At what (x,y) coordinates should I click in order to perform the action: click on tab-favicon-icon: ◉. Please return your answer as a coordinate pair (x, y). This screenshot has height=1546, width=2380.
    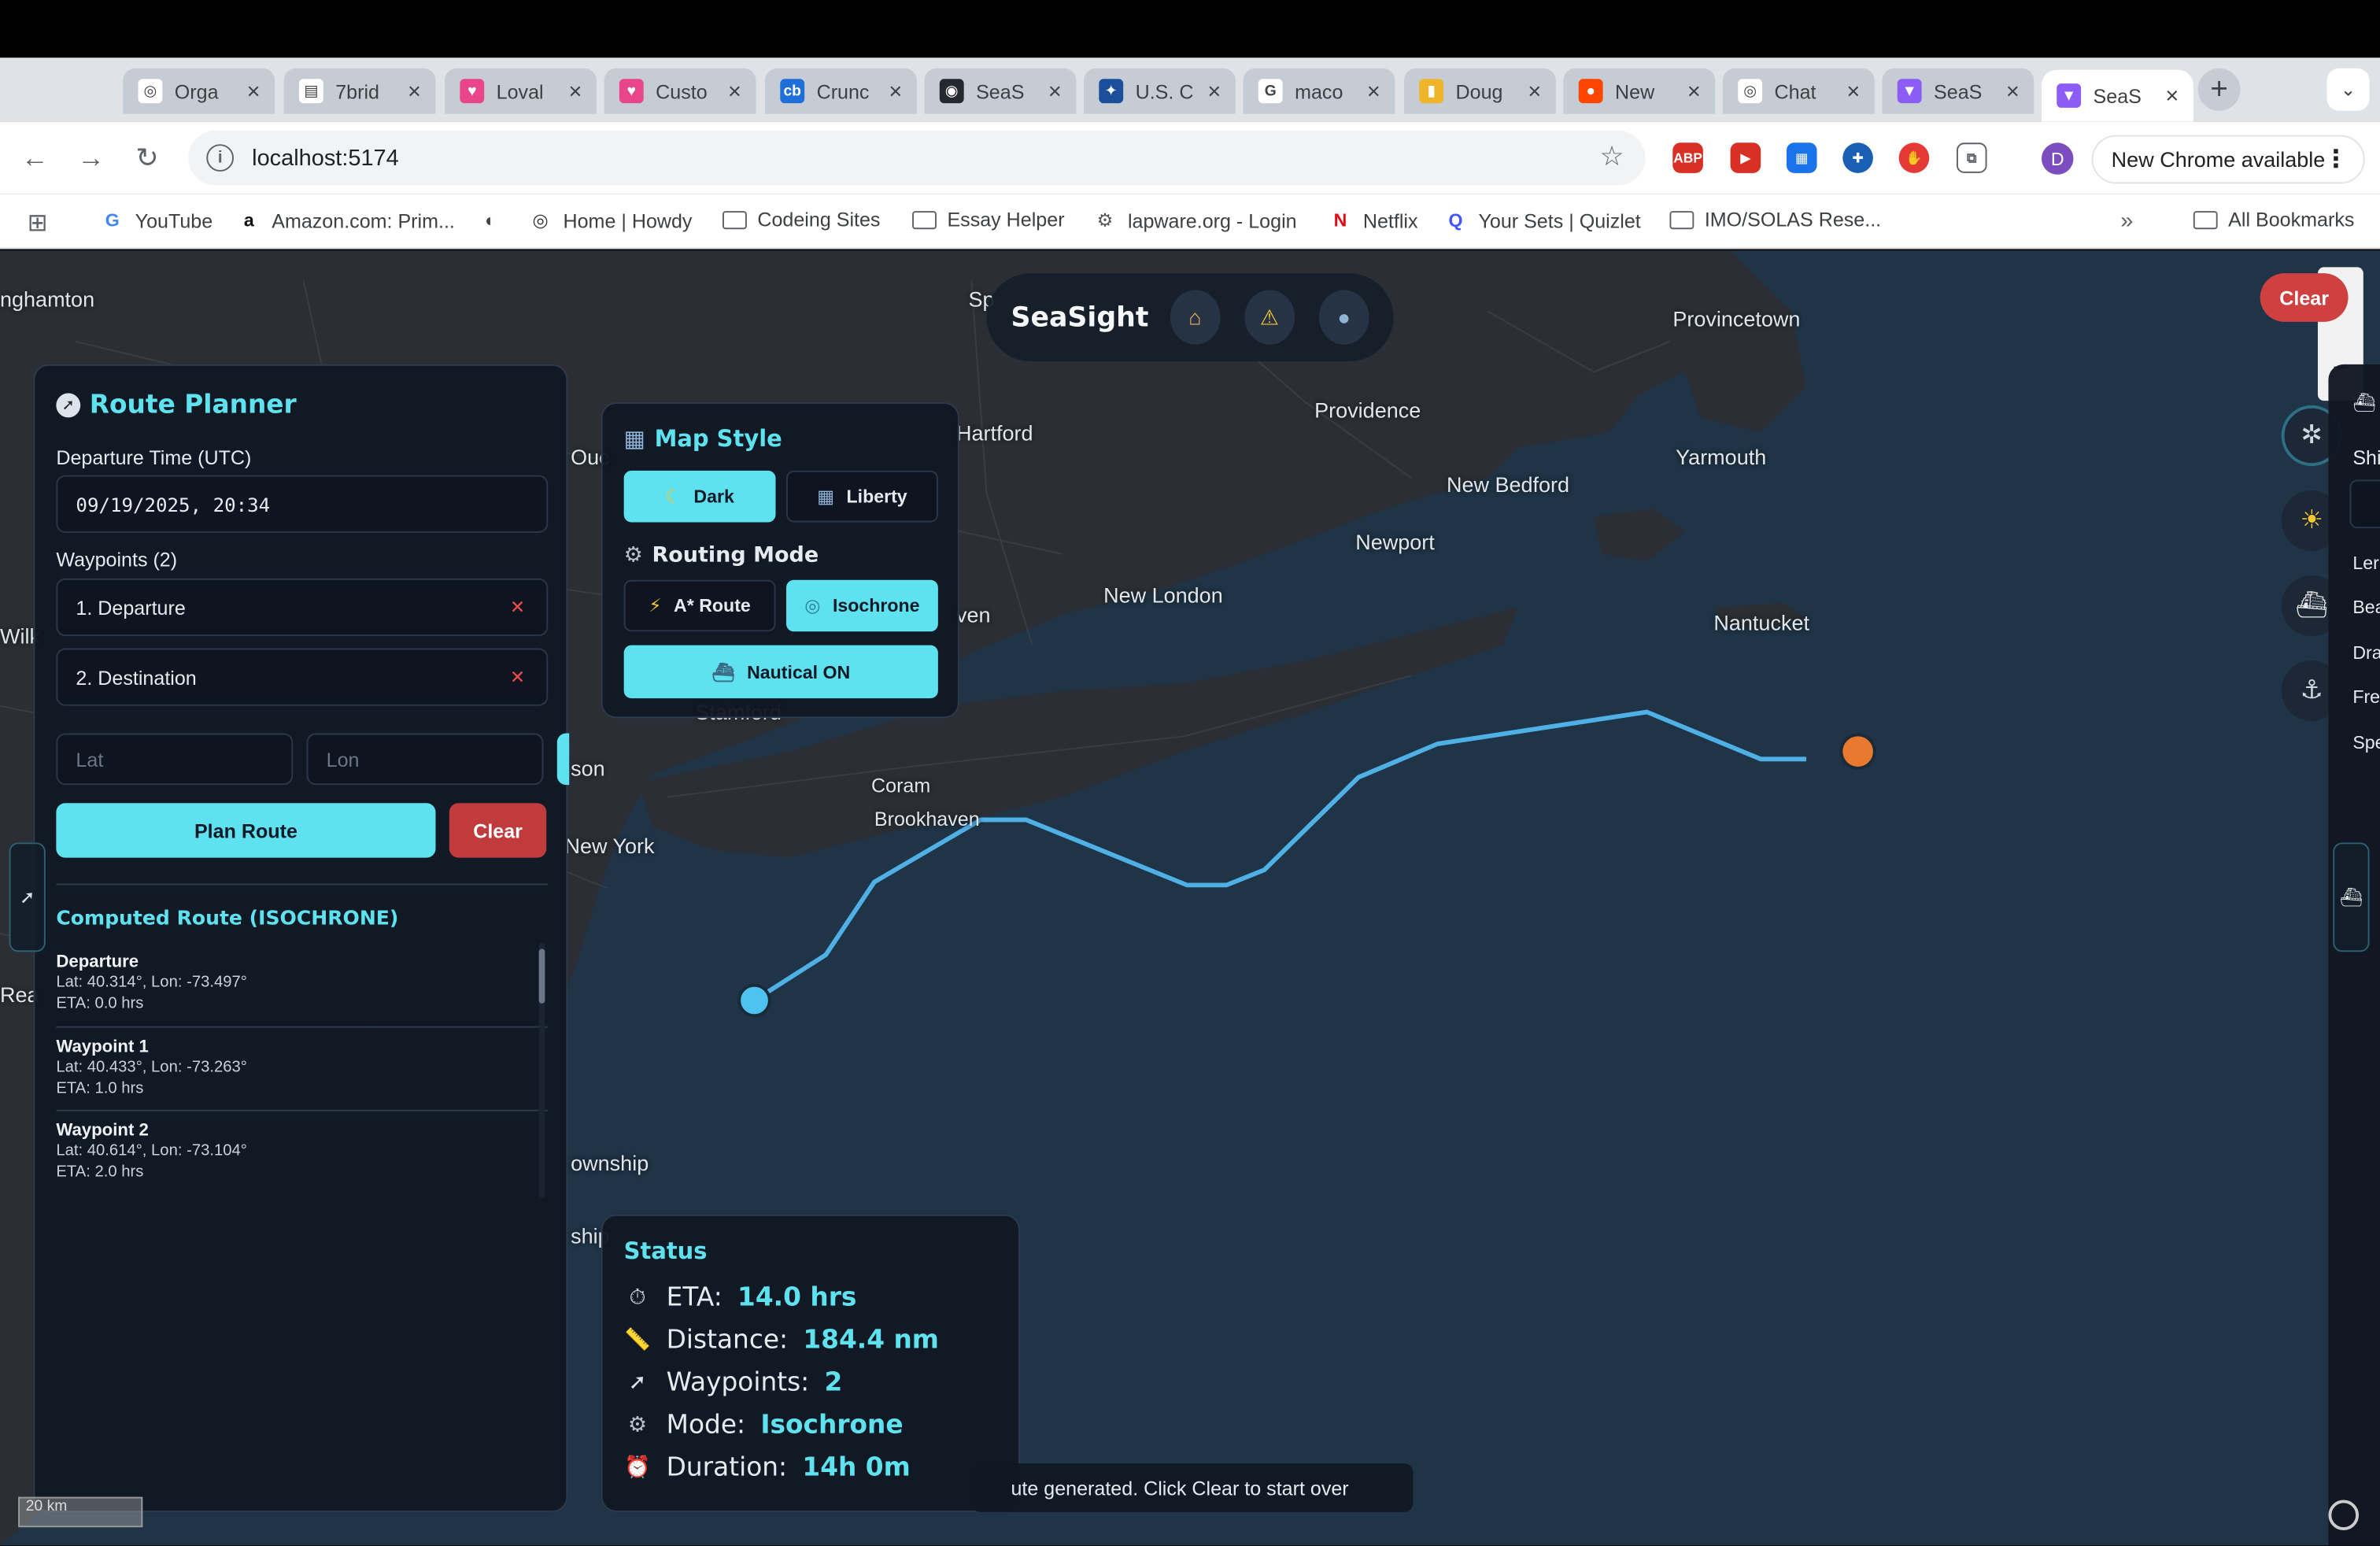
    Looking at the image, I should click on (952, 91).